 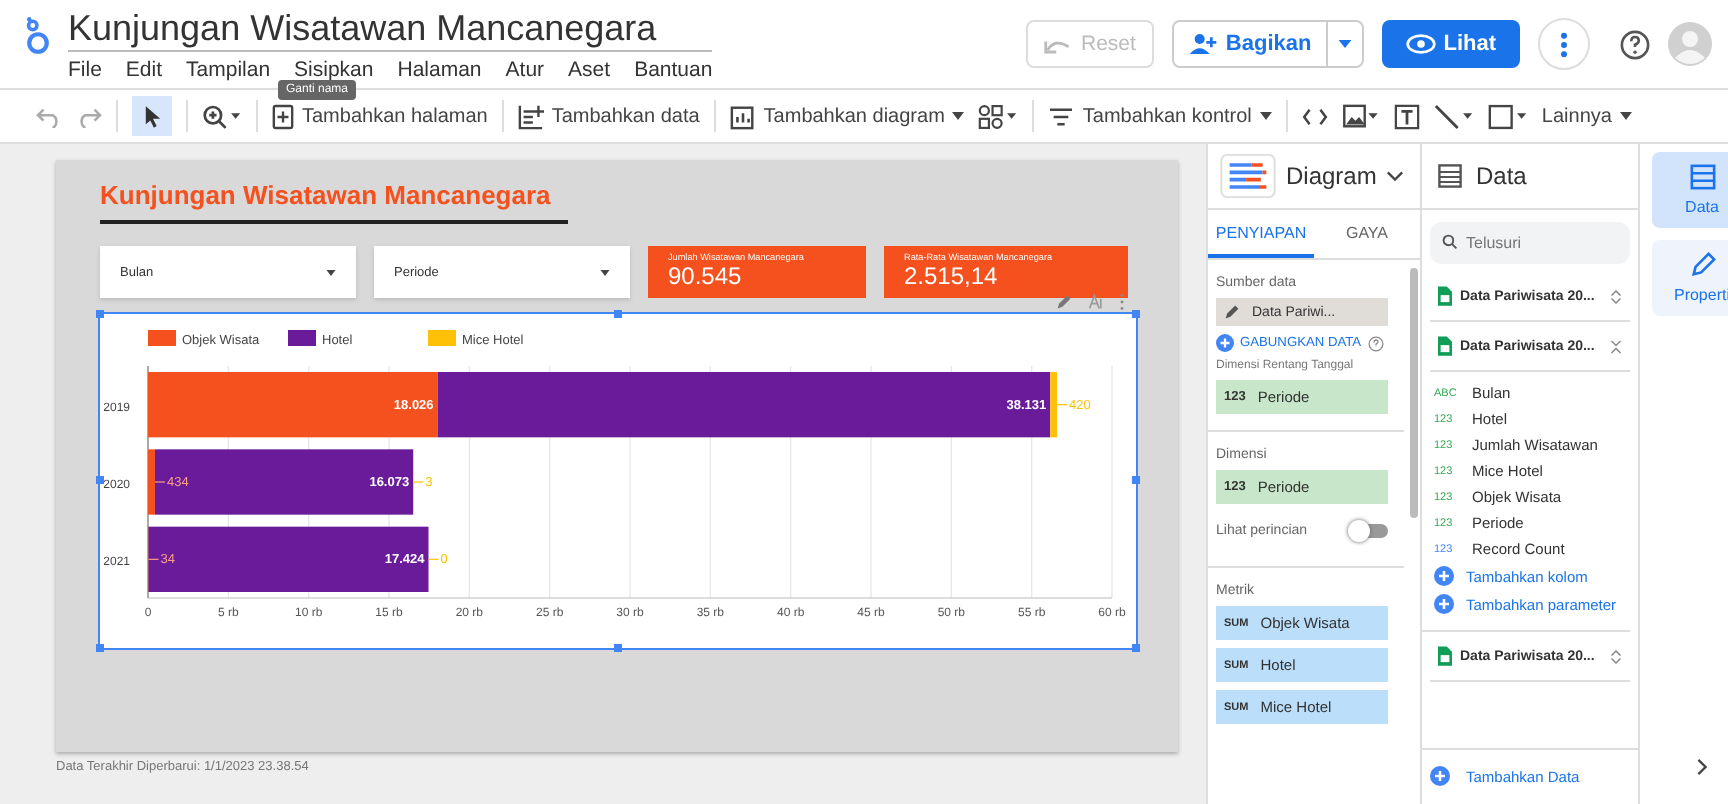 I want to click on undo-icon, so click(x=49, y=116).